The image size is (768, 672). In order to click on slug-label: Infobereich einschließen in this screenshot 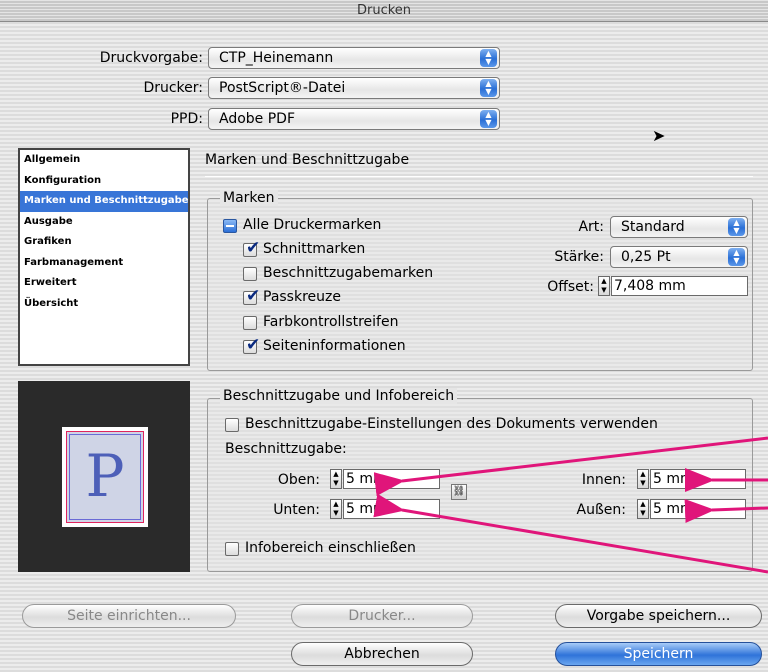, I will do `click(330, 548)`.